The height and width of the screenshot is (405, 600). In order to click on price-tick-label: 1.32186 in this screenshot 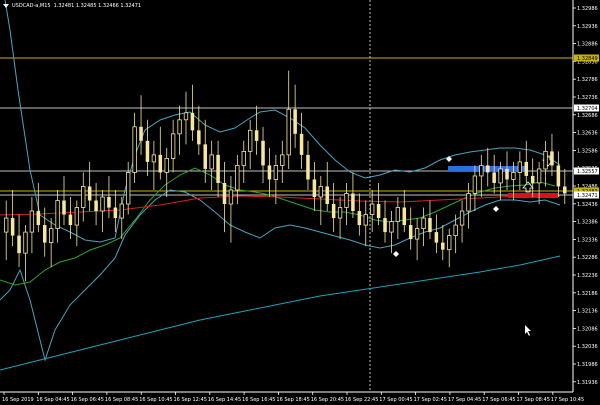, I will do `click(587, 294)`.